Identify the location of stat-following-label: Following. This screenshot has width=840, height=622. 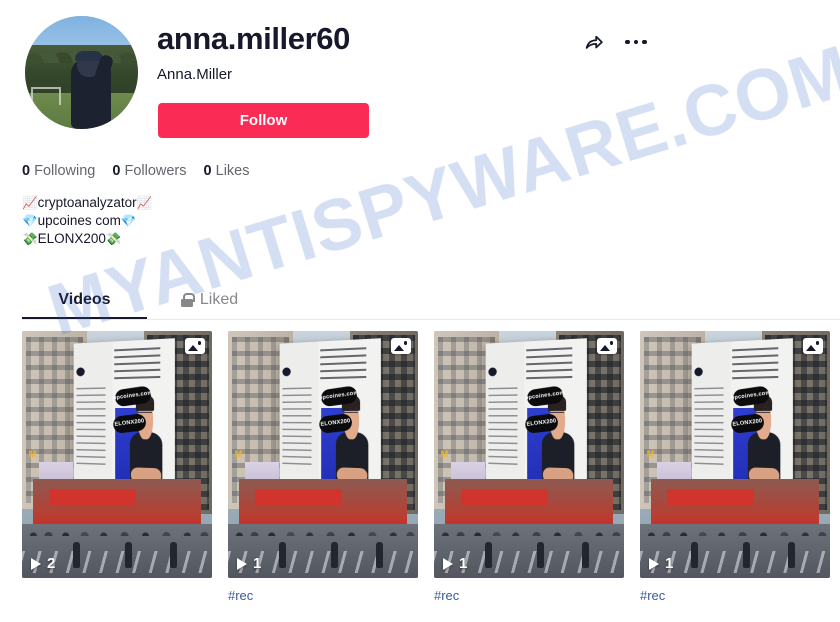
(65, 171).